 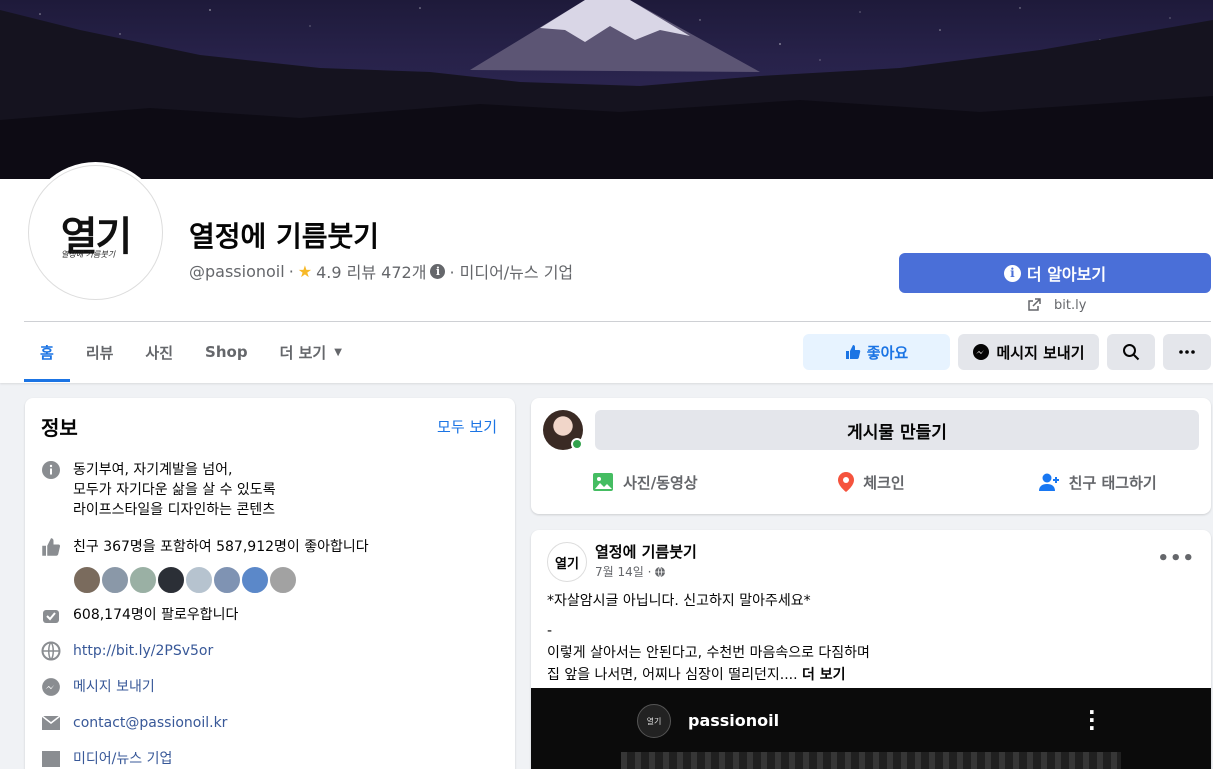 I want to click on message-row: 메시지 보내기, so click(x=98, y=687).